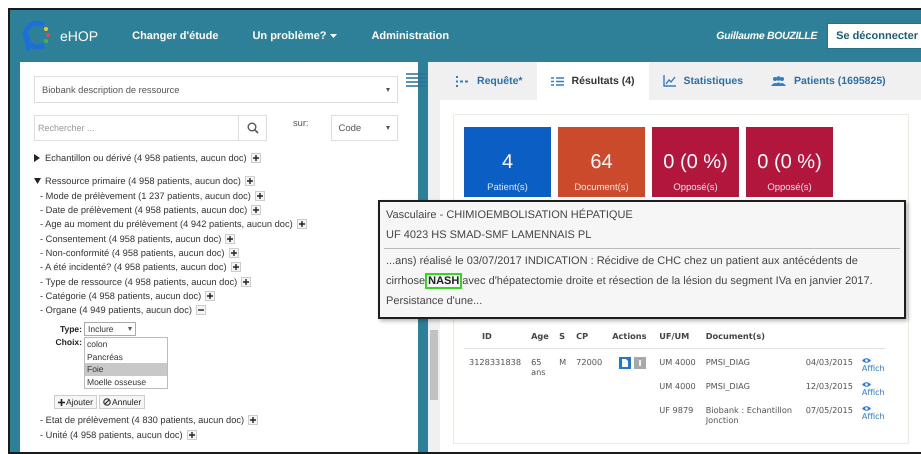  Describe the element at coordinates (677, 339) in the screenshot. I see `column-header: UF/UM` at that location.